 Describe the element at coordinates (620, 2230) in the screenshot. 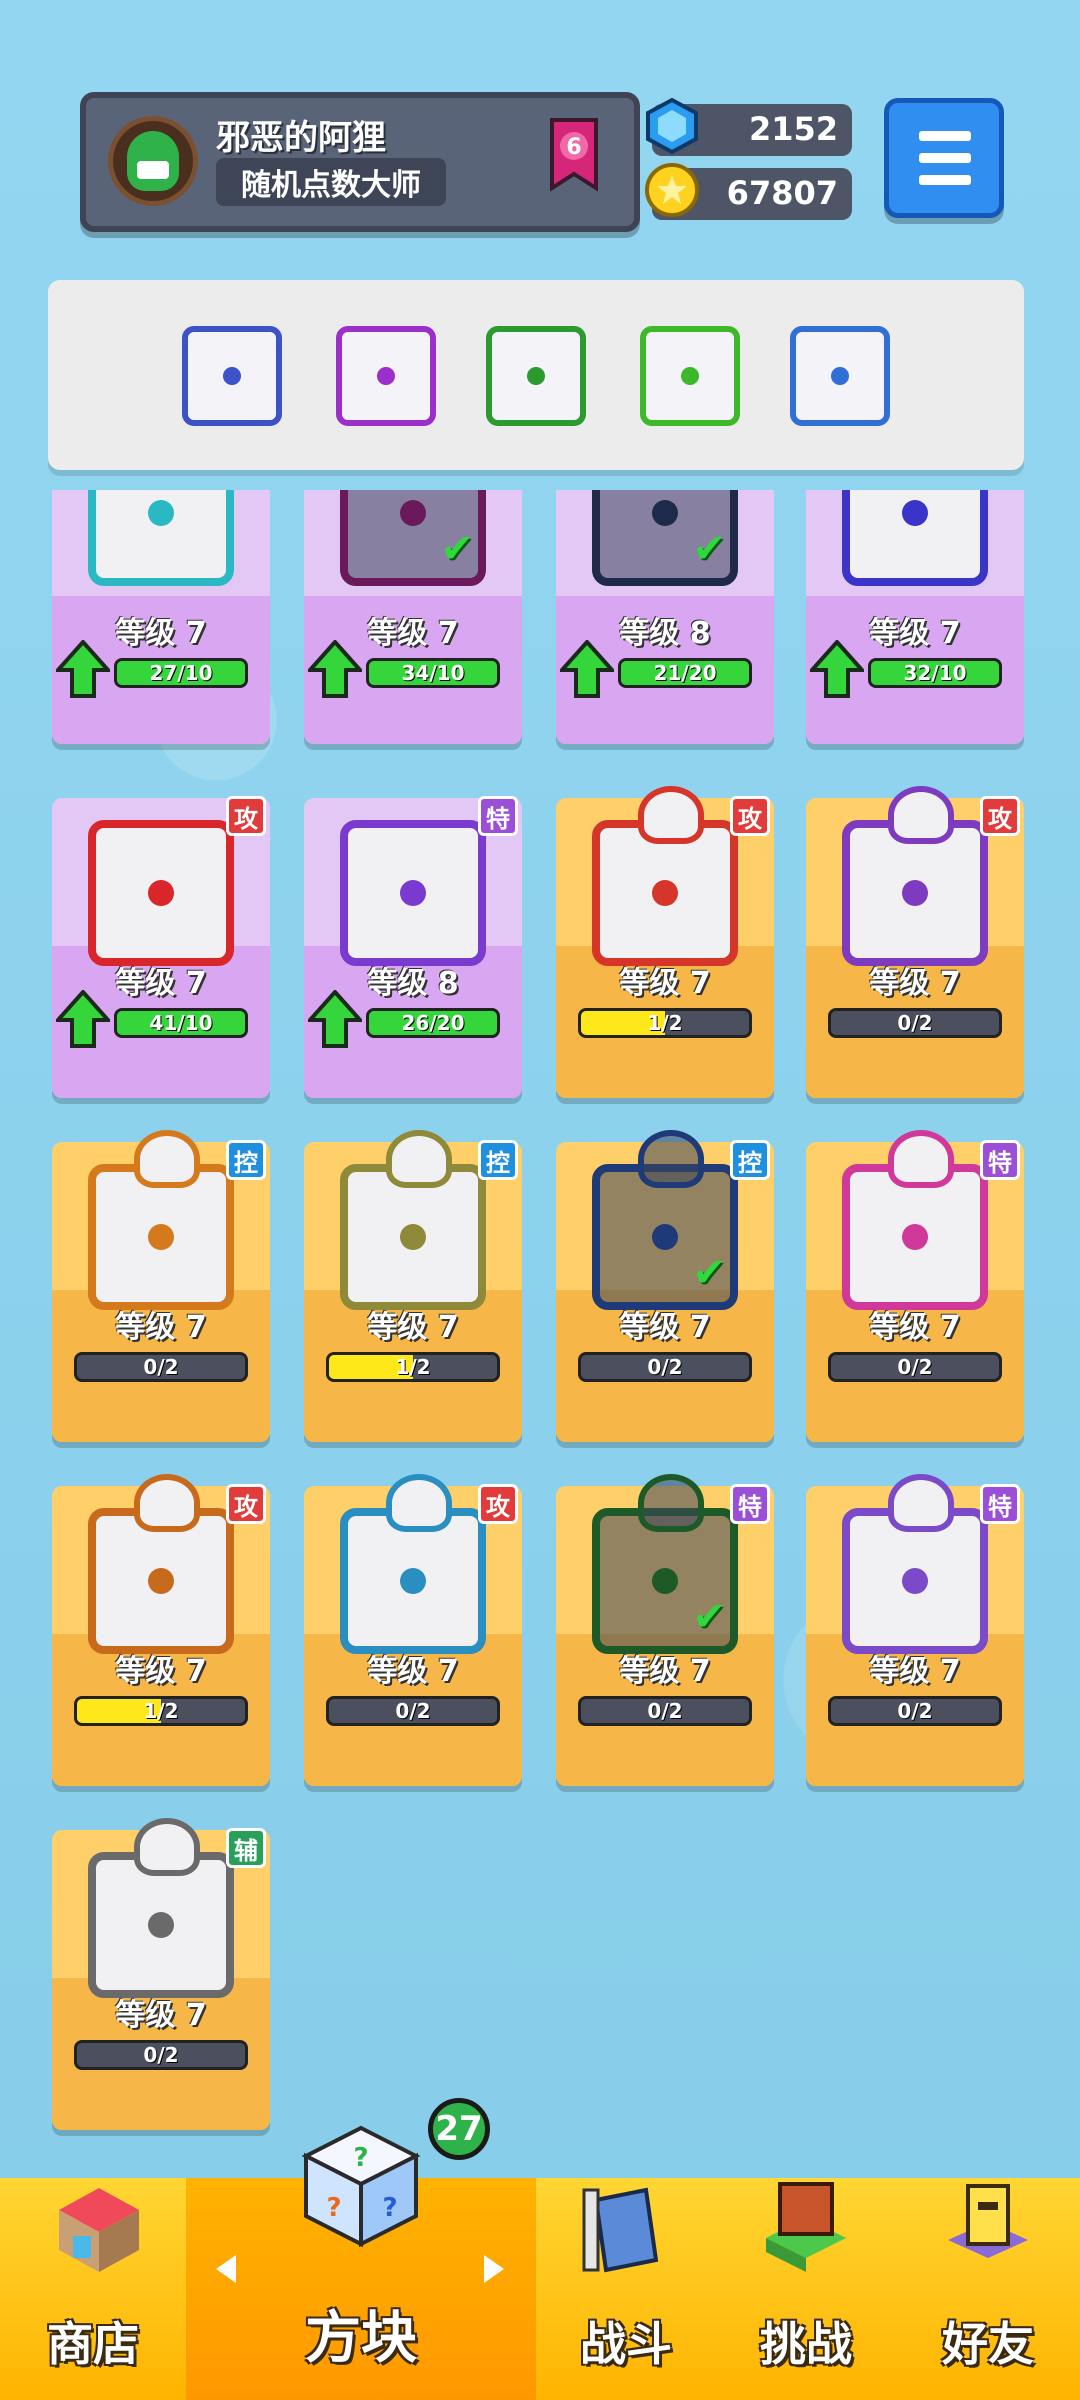

I see `battle-shield-icon` at that location.